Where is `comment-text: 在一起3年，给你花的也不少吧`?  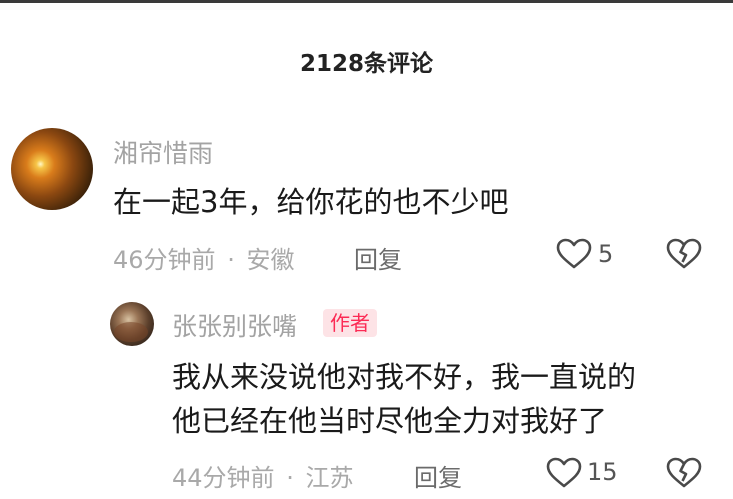
comment-text: 在一起3年，给你花的也不少吧 is located at coordinates (311, 202).